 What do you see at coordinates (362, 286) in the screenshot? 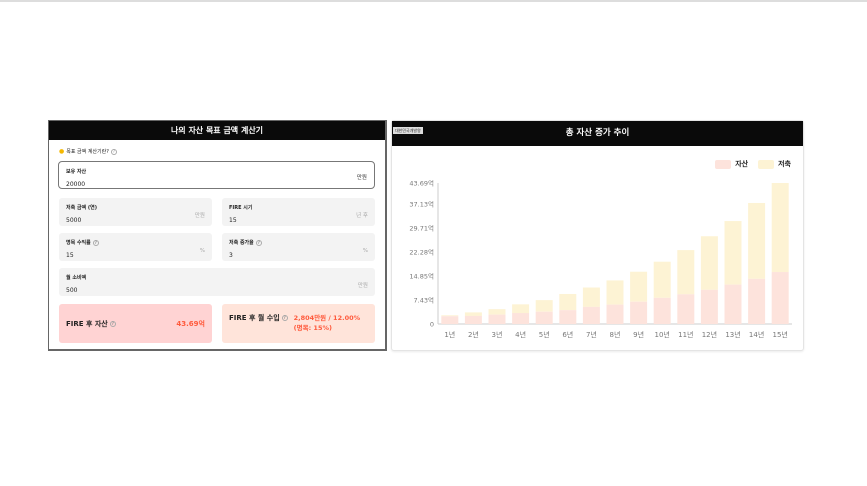
I see `monthly-spend-unit: 만원` at bounding box center [362, 286].